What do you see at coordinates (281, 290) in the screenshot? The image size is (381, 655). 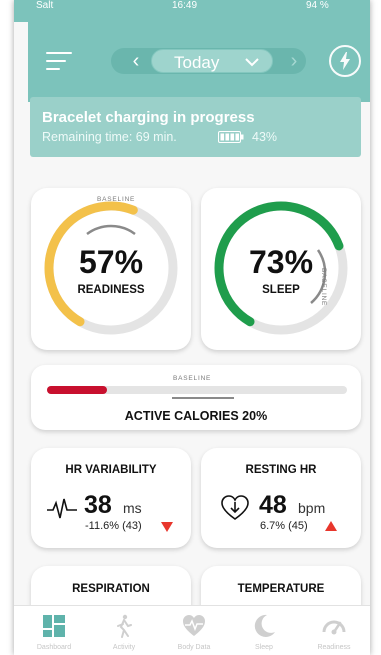 I see `sleep-label: SLEEP` at bounding box center [281, 290].